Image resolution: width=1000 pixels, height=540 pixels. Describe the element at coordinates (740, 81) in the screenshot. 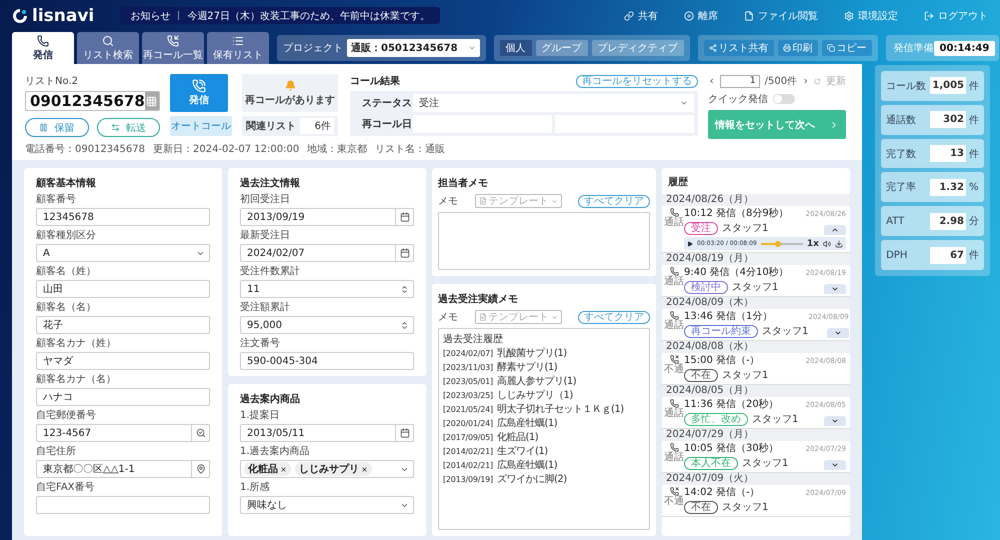

I see `page-field: 1` at that location.